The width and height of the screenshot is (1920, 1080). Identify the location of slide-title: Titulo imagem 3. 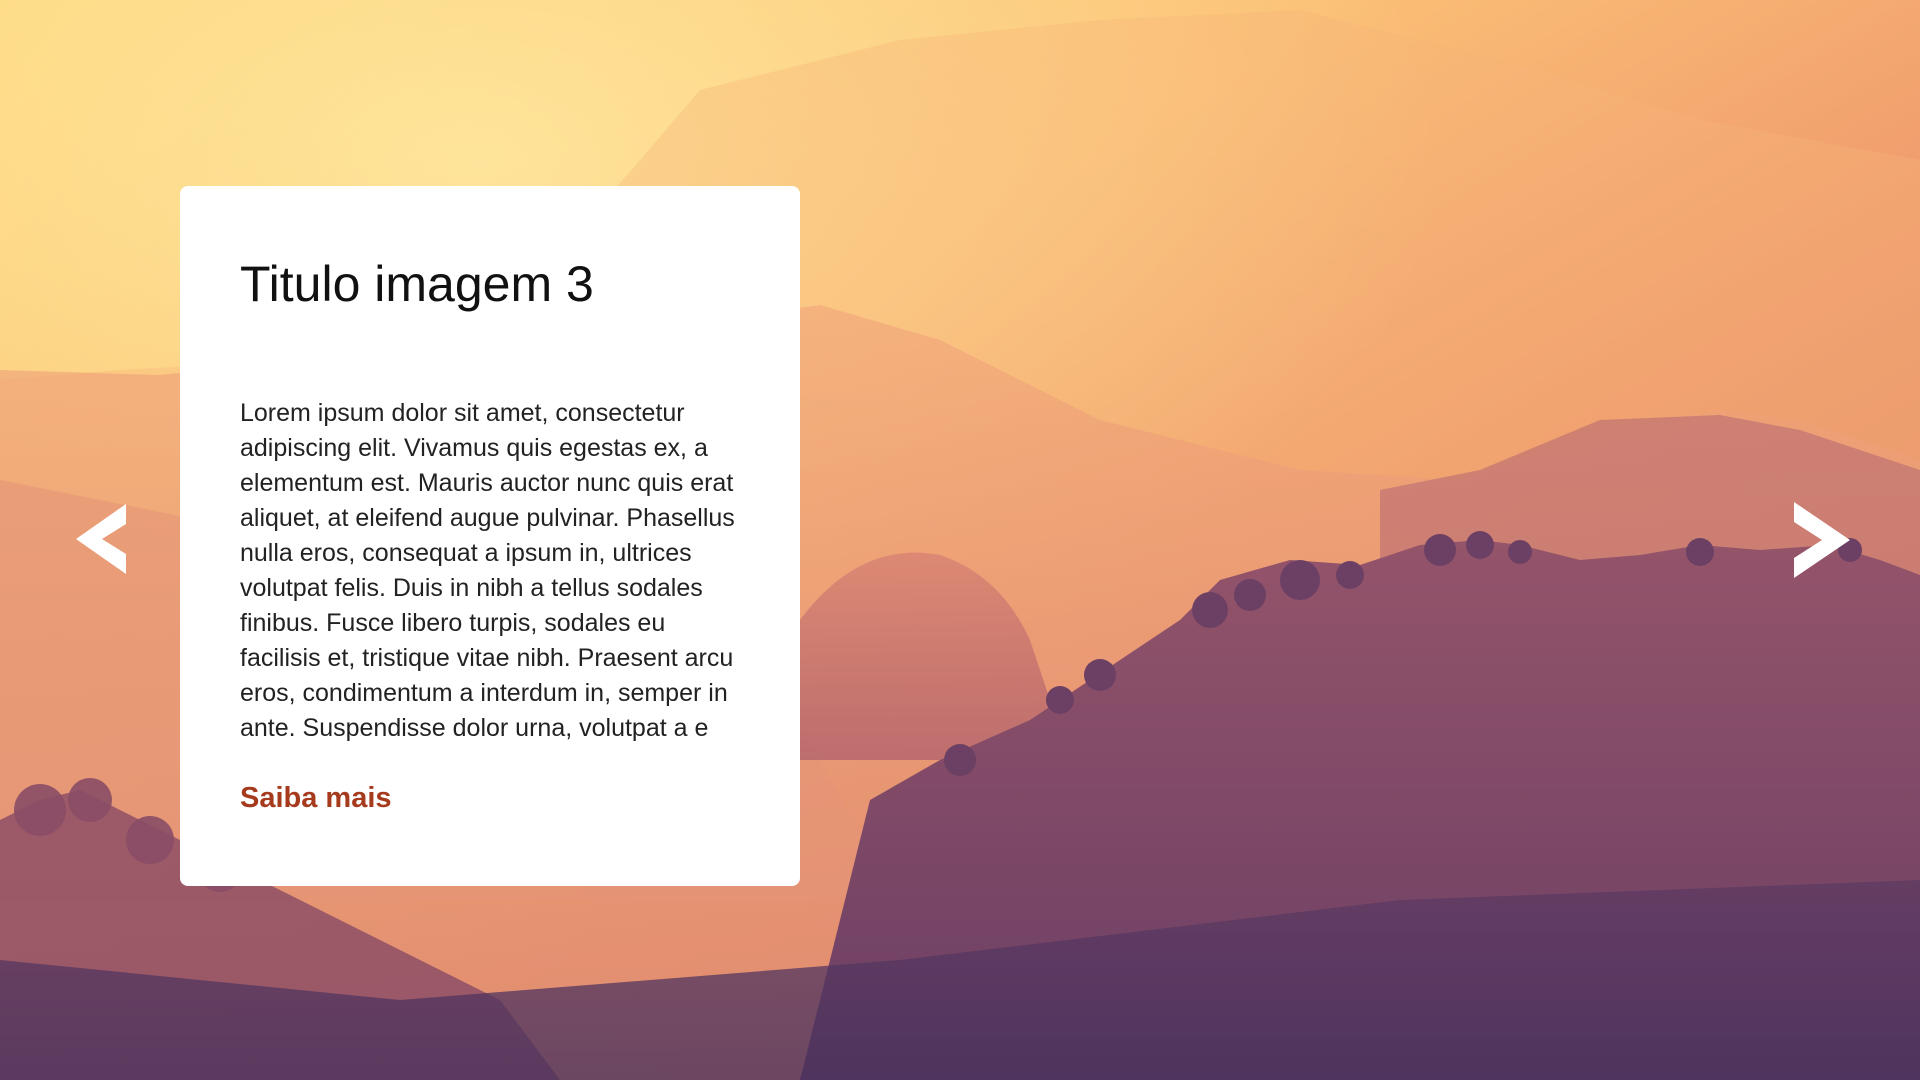
(417, 284).